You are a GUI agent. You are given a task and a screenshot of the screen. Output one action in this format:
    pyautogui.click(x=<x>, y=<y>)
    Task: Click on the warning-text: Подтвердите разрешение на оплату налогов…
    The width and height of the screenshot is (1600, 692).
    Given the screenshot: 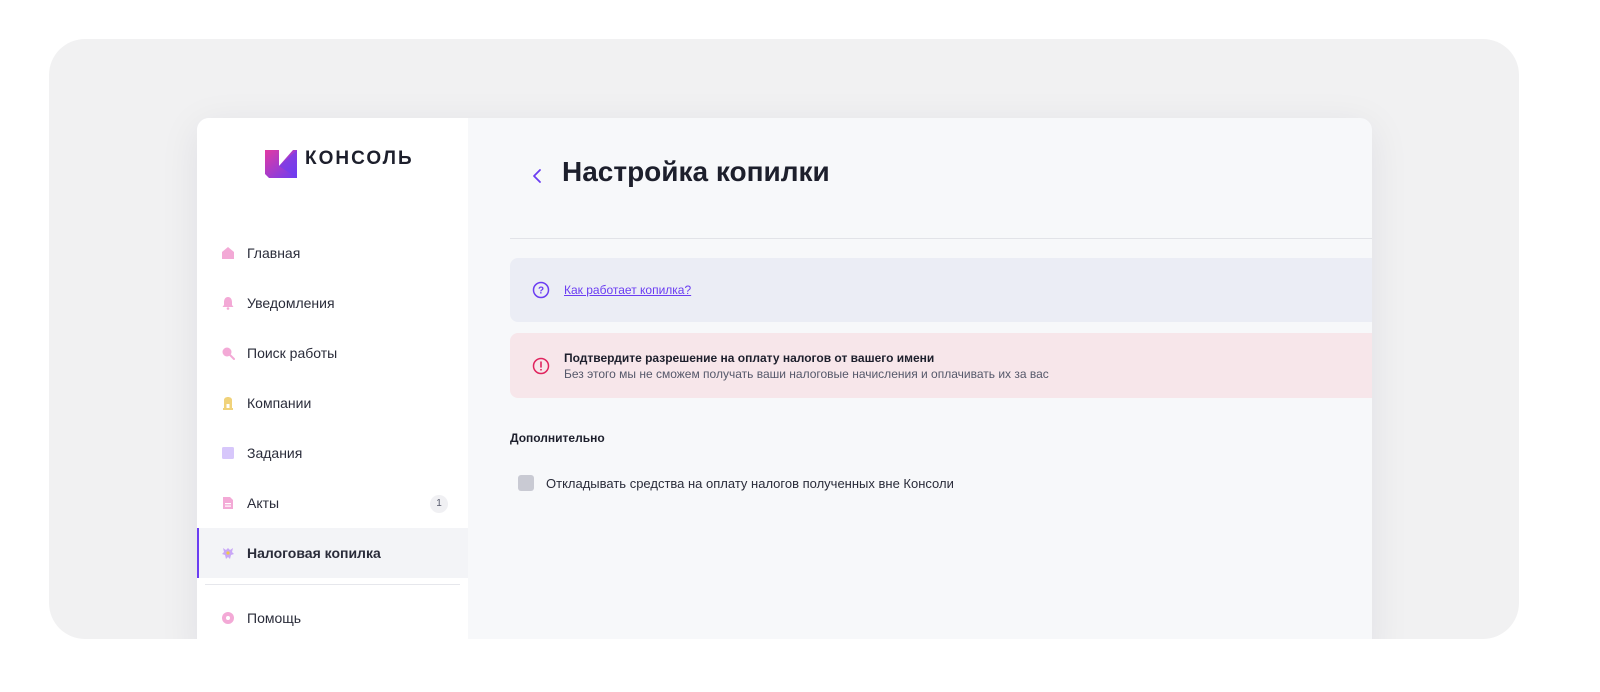 What is the action you would take?
    pyautogui.click(x=806, y=366)
    